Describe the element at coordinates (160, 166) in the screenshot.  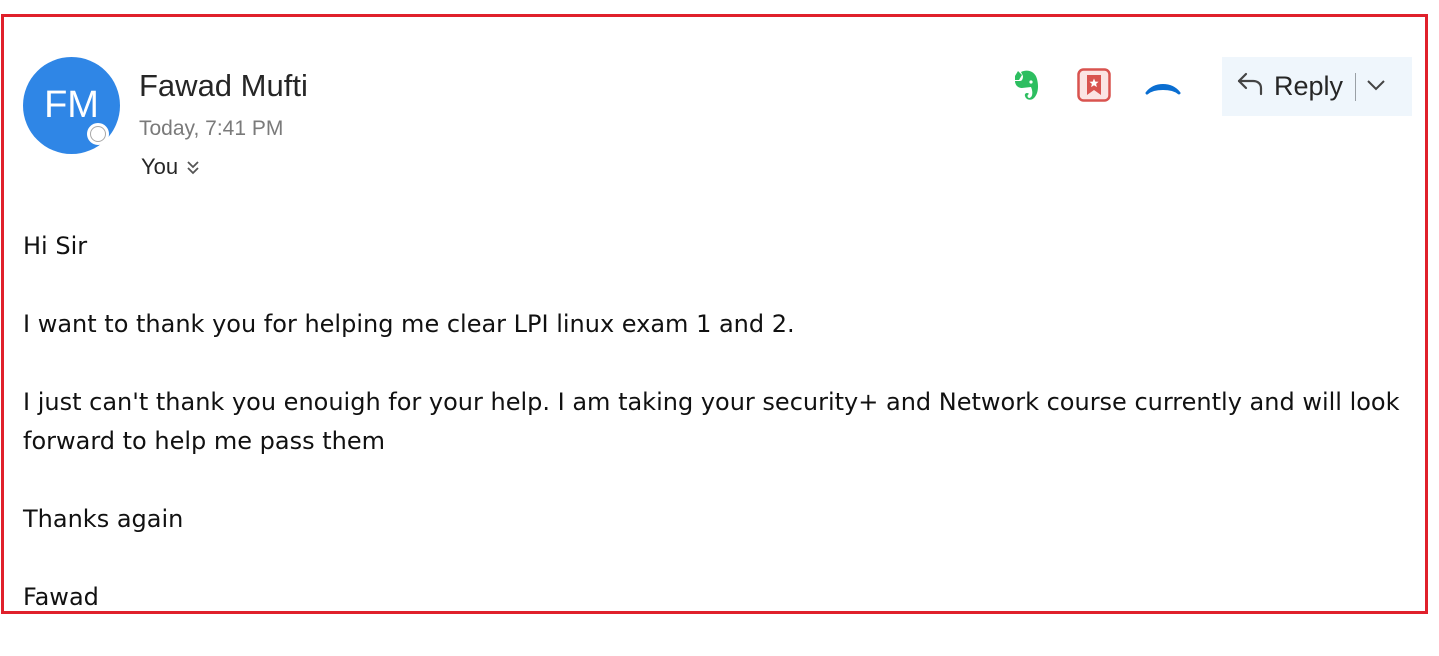
I see `recipient-label: You` at that location.